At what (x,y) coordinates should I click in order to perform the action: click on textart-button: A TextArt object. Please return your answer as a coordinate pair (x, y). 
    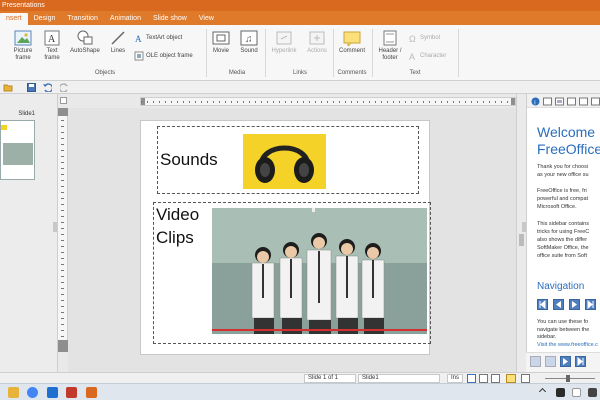
    Looking at the image, I should click on (158, 38).